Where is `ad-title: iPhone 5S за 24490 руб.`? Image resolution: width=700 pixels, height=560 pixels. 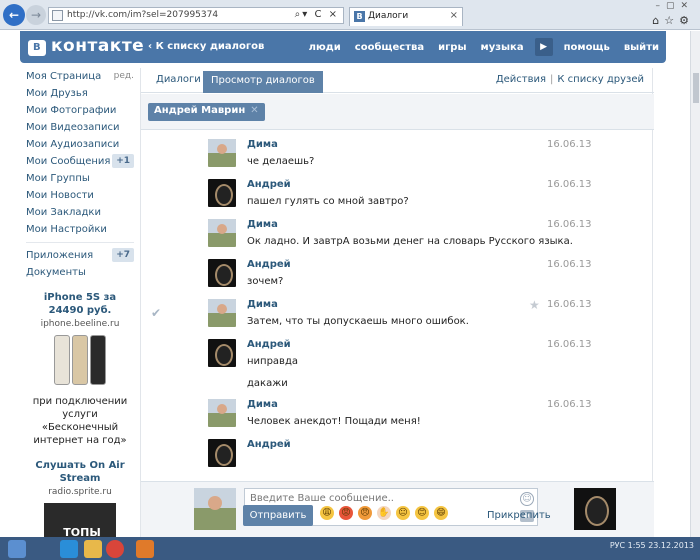 ad-title: iPhone 5S за 24490 руб. is located at coordinates (80, 304).